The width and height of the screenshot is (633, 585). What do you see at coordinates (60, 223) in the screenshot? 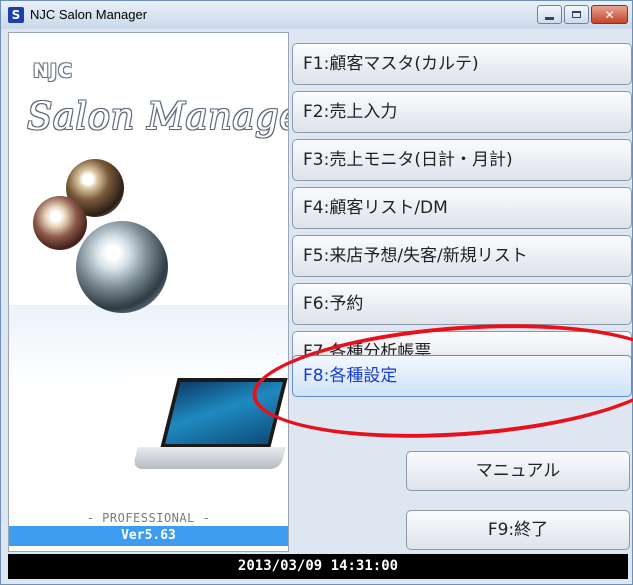
I see `nail-polish-sphere-image` at bounding box center [60, 223].